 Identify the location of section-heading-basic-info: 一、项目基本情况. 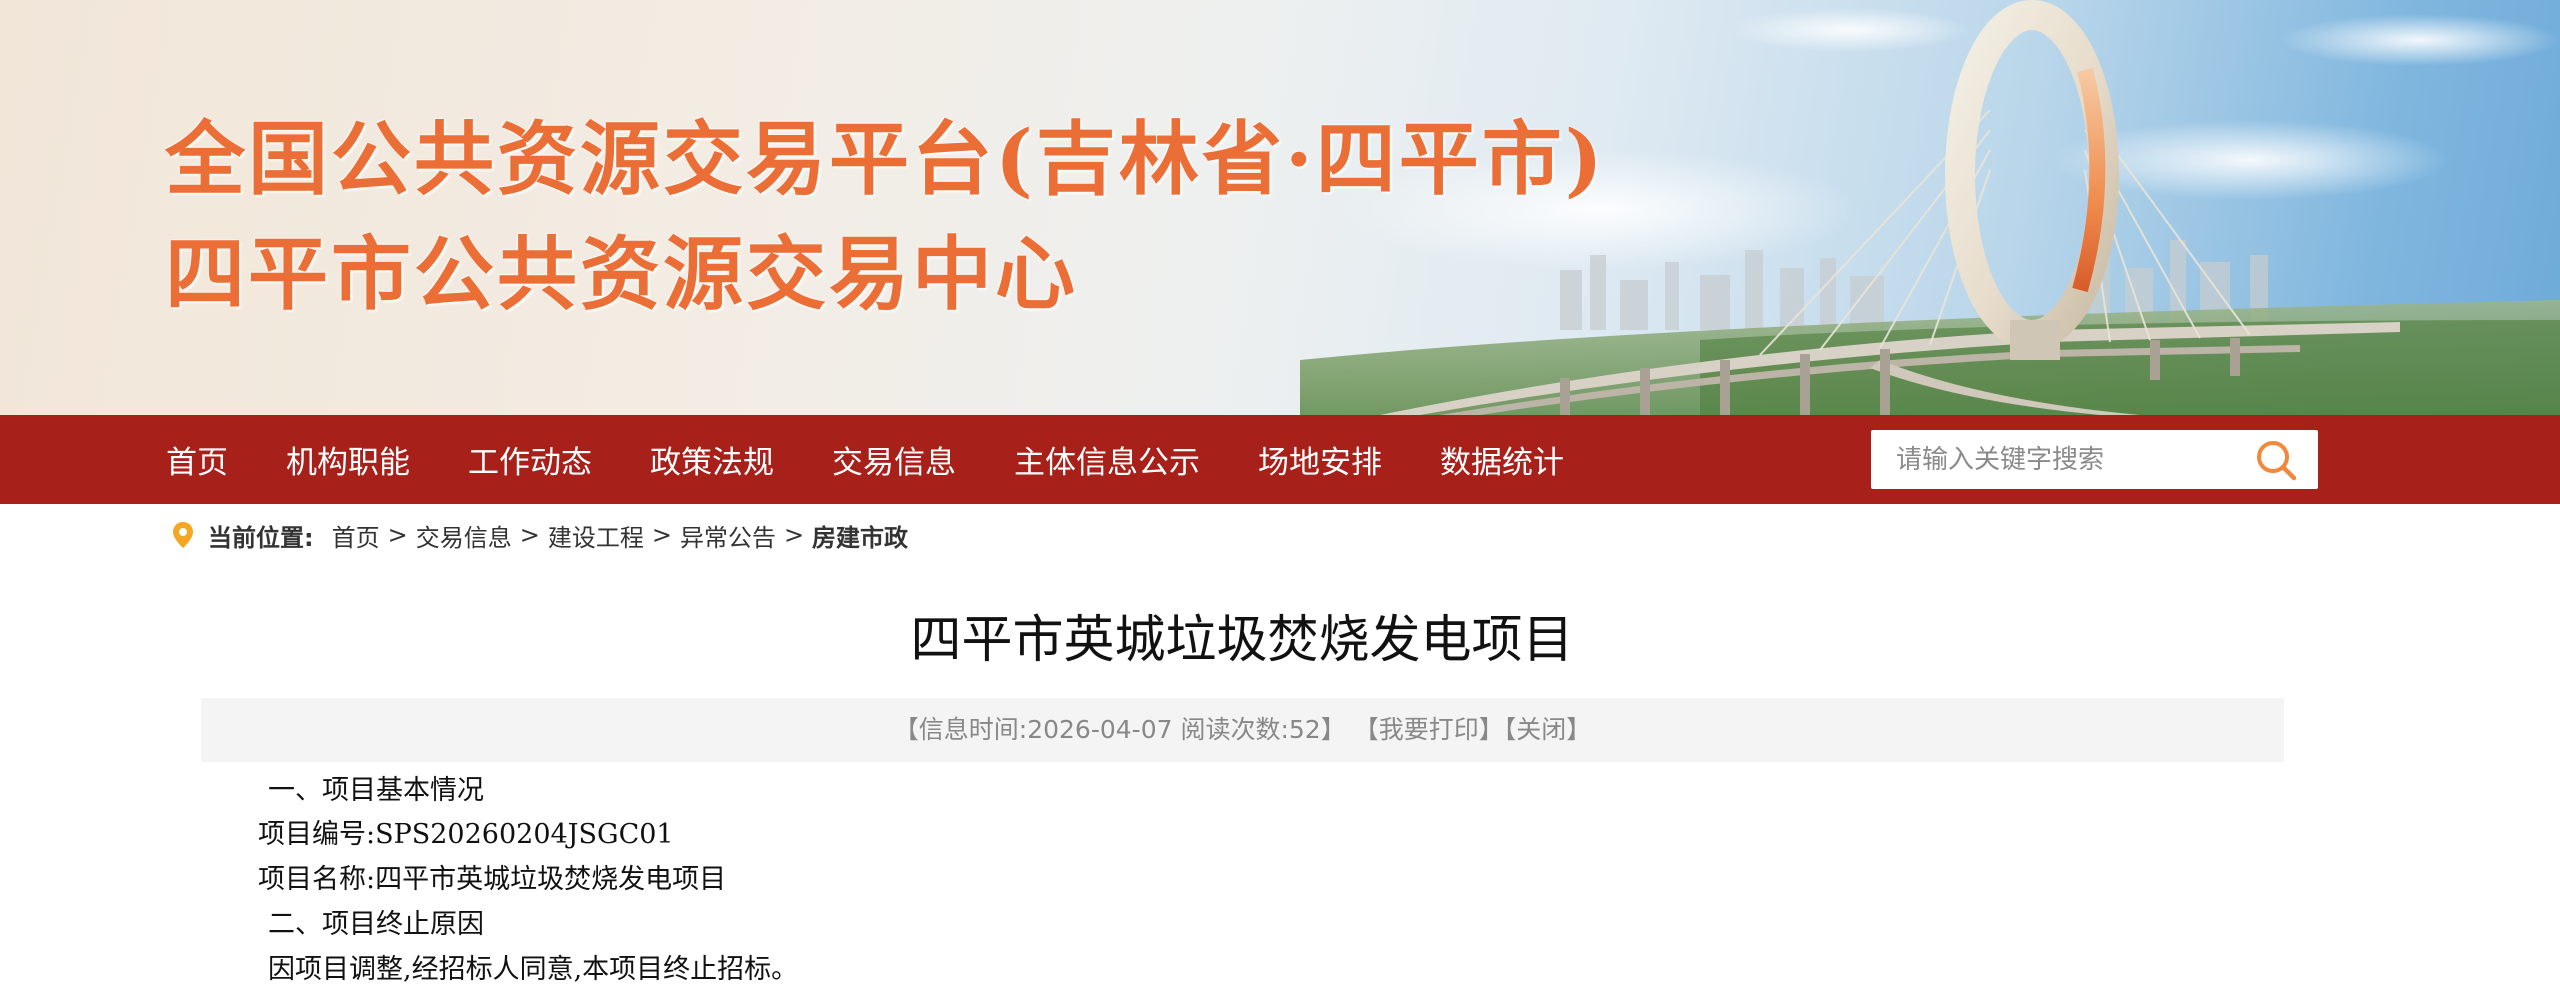
(376, 790).